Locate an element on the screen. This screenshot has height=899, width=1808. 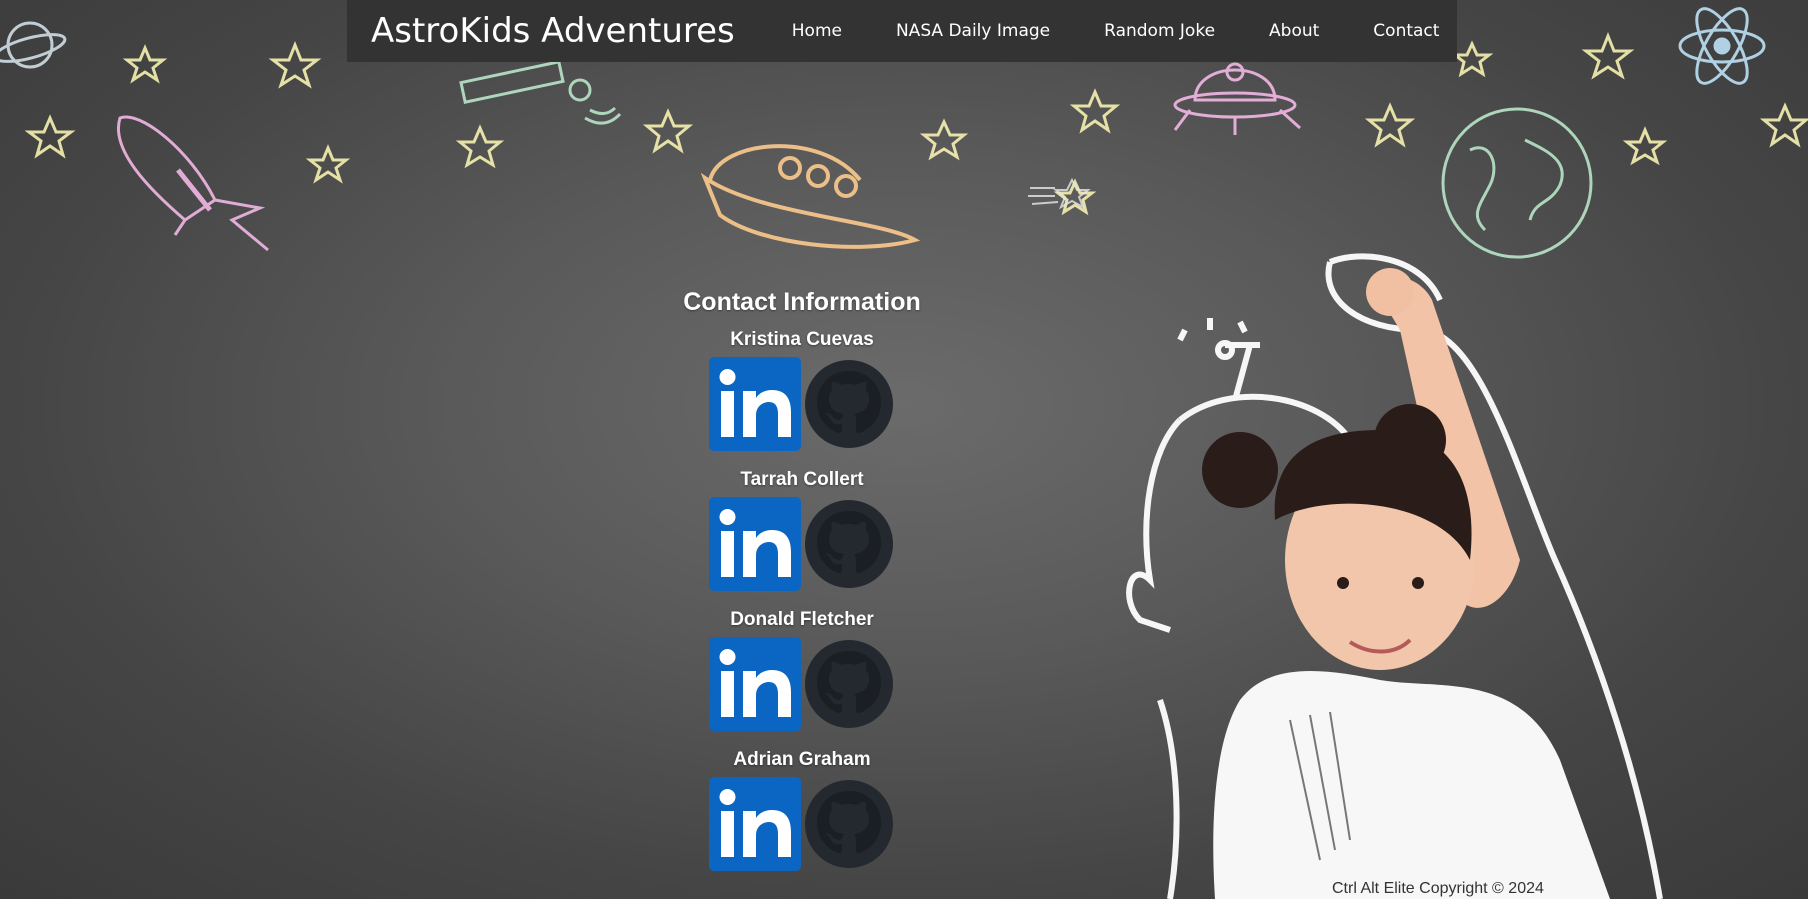
satellite-drawing is located at coordinates (540, 92).